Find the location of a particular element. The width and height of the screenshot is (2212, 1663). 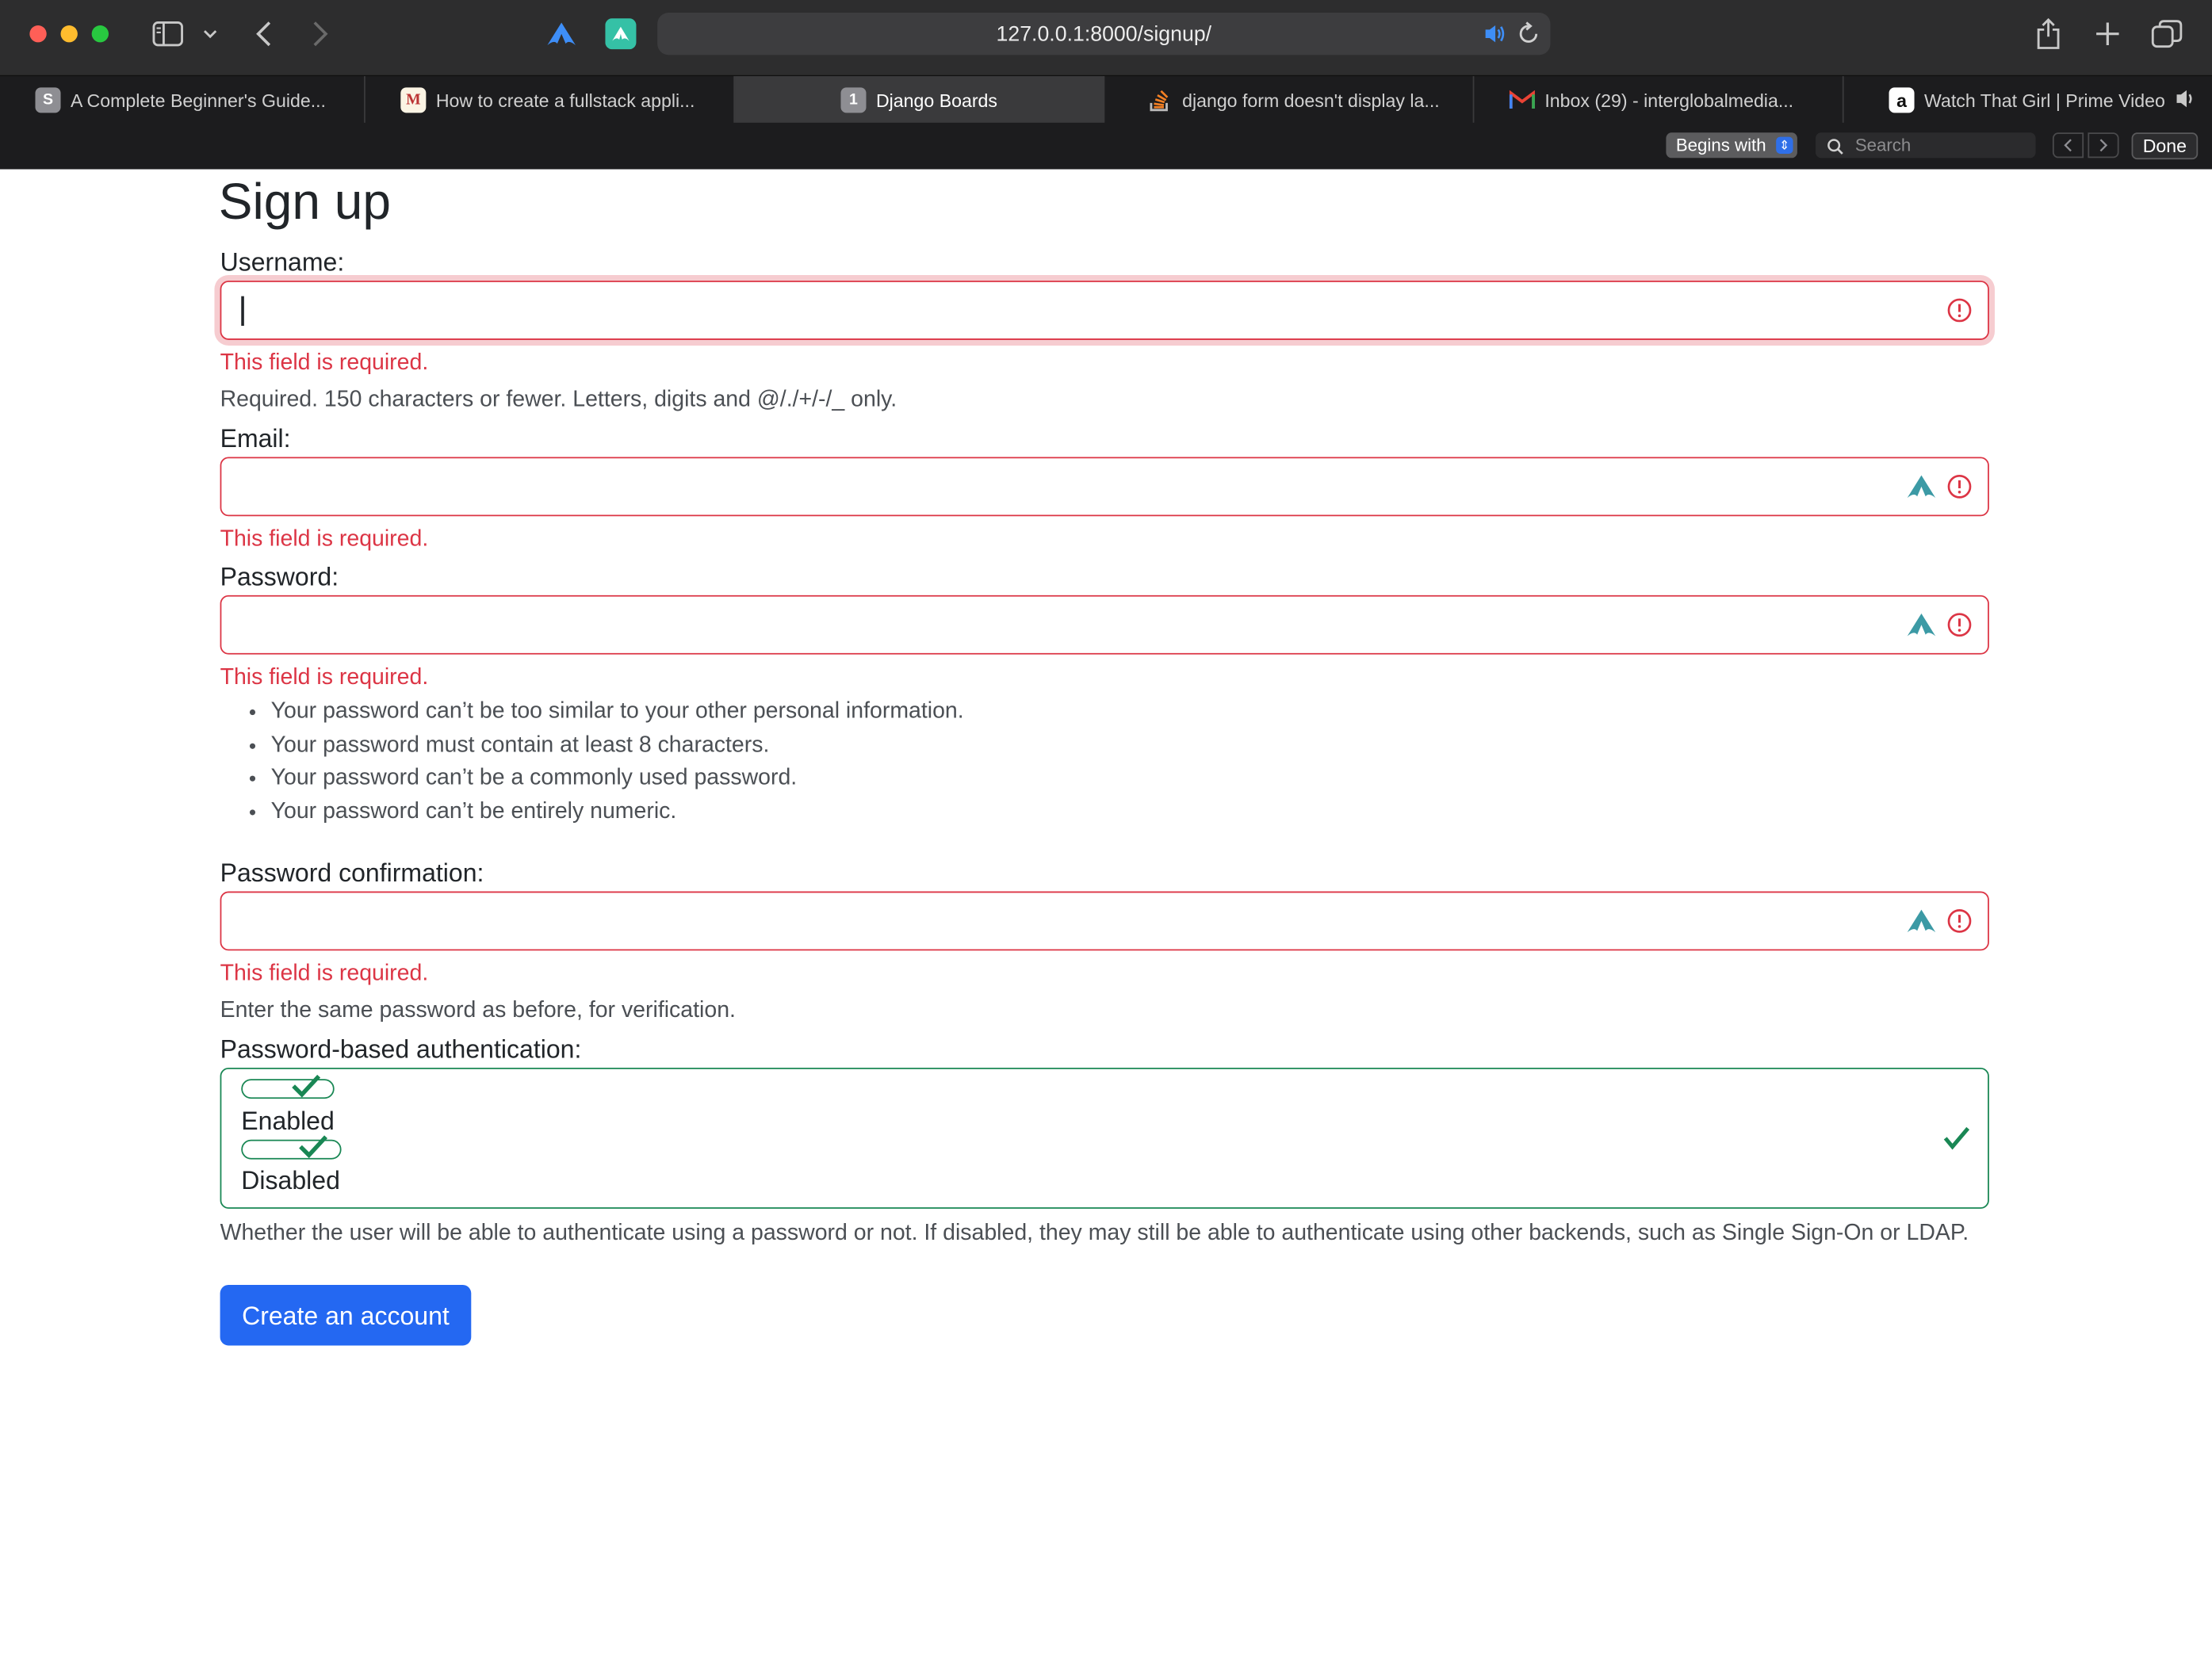

close-window-button is located at coordinates (38, 34).